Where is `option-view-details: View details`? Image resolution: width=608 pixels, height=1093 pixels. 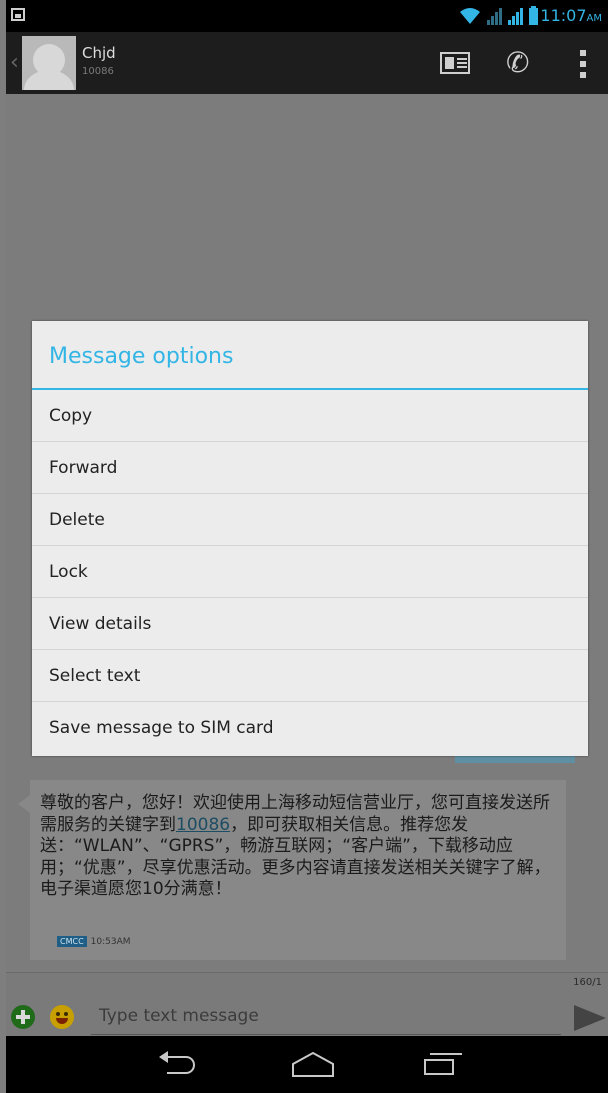 option-view-details: View details is located at coordinates (310, 624).